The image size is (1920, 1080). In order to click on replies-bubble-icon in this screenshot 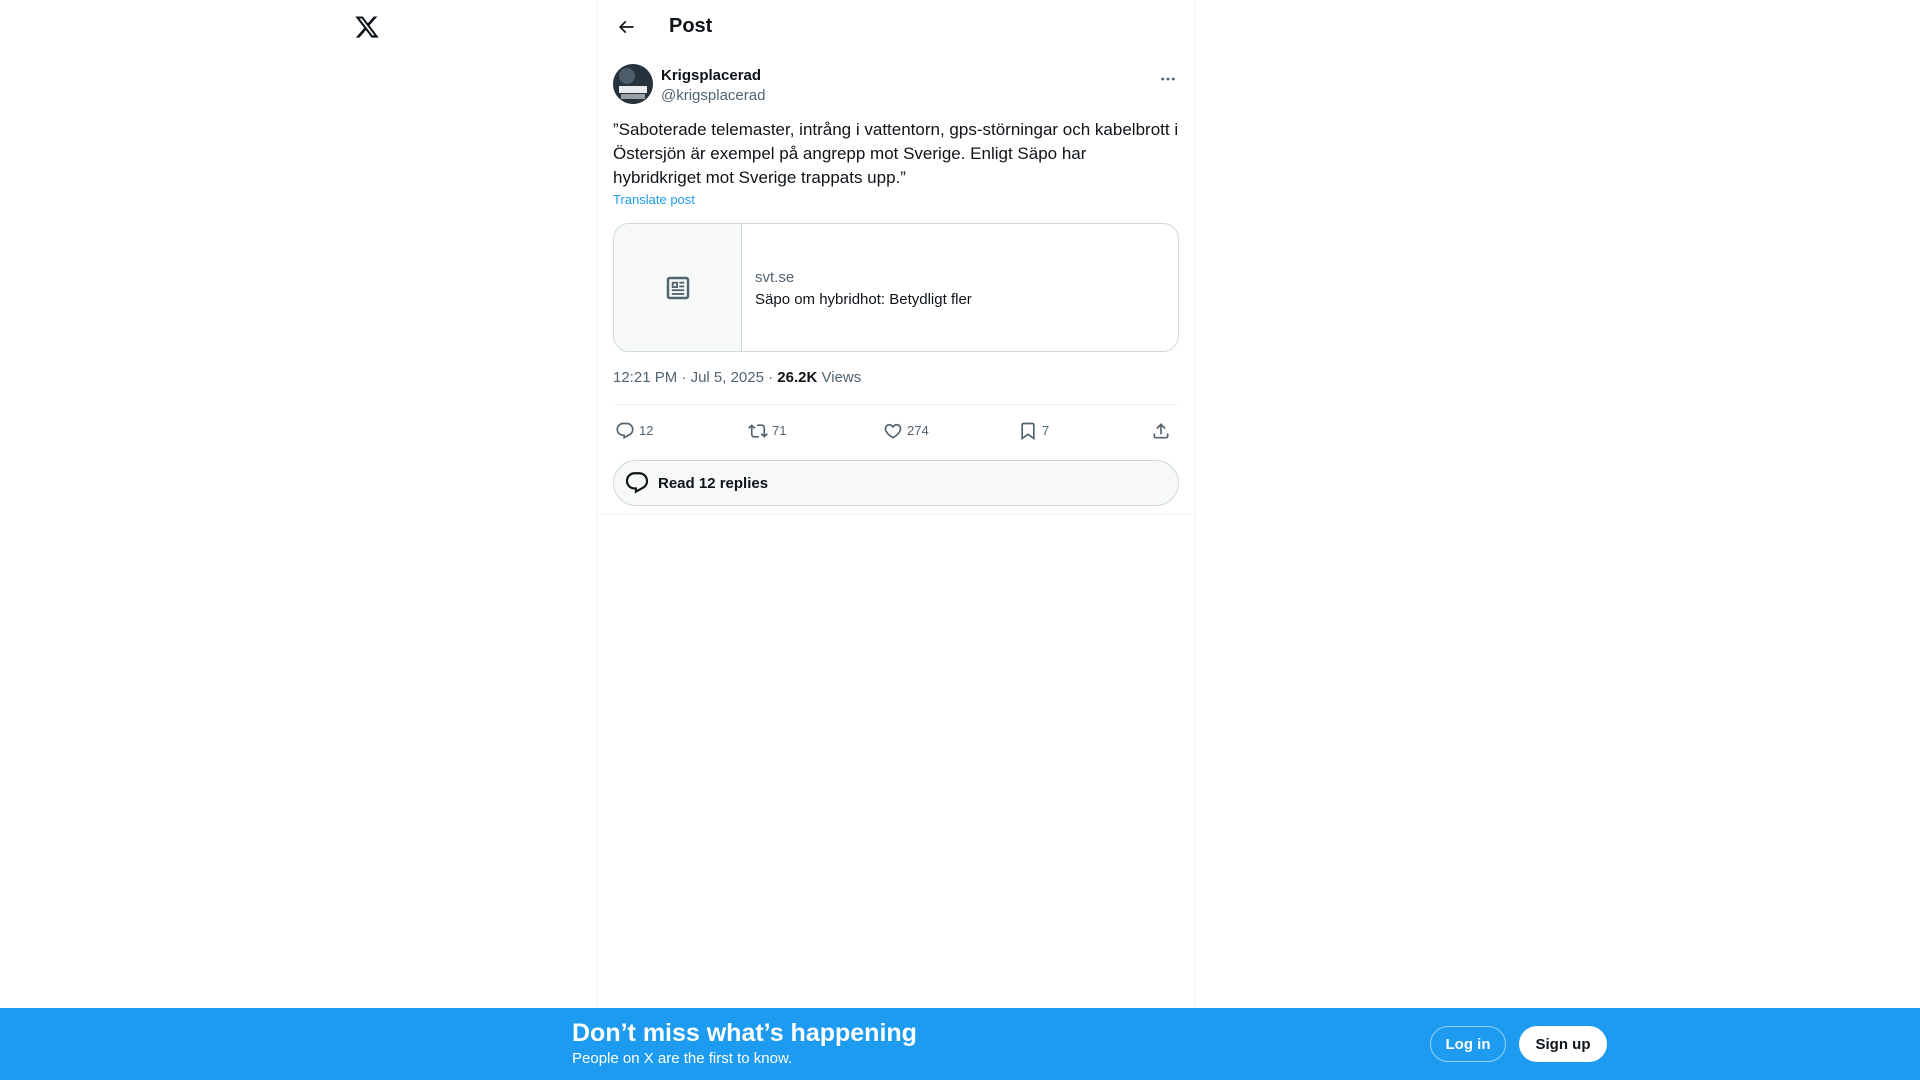, I will do `click(637, 483)`.